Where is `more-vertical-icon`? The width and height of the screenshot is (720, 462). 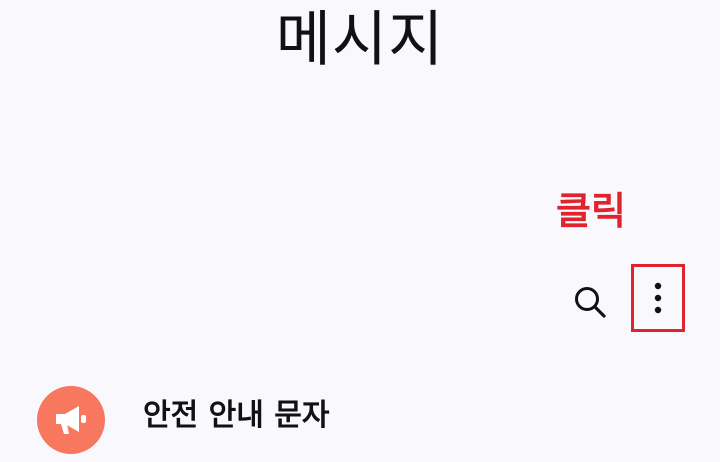
more-vertical-icon is located at coordinates (658, 298).